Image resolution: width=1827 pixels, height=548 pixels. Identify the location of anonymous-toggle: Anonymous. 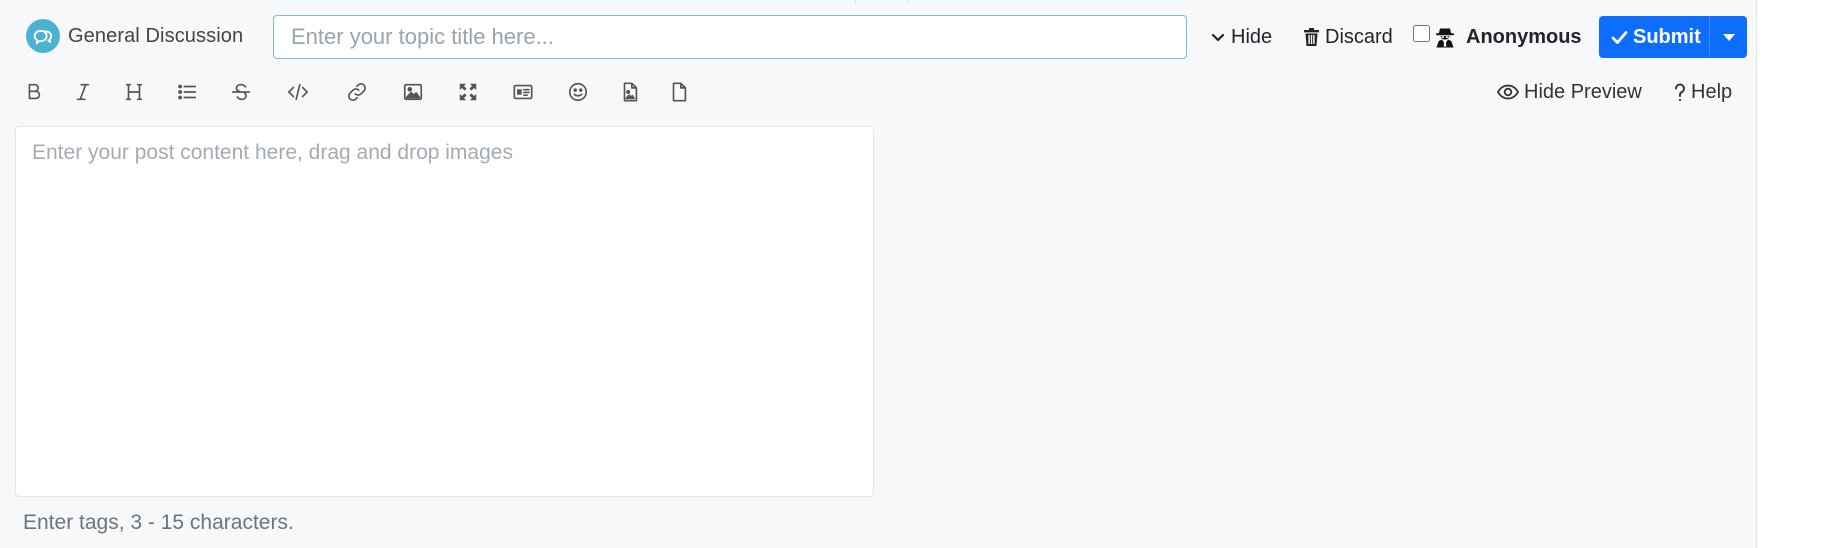
(1497, 37).